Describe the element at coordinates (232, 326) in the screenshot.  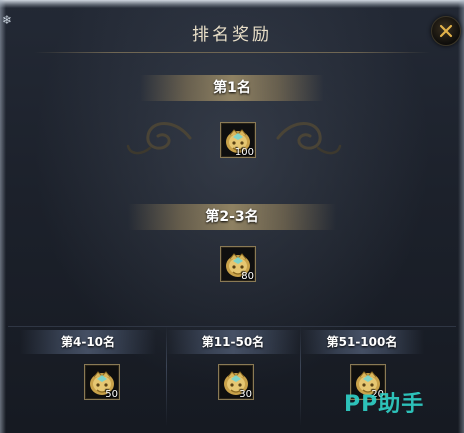
I see `section-divider` at that location.